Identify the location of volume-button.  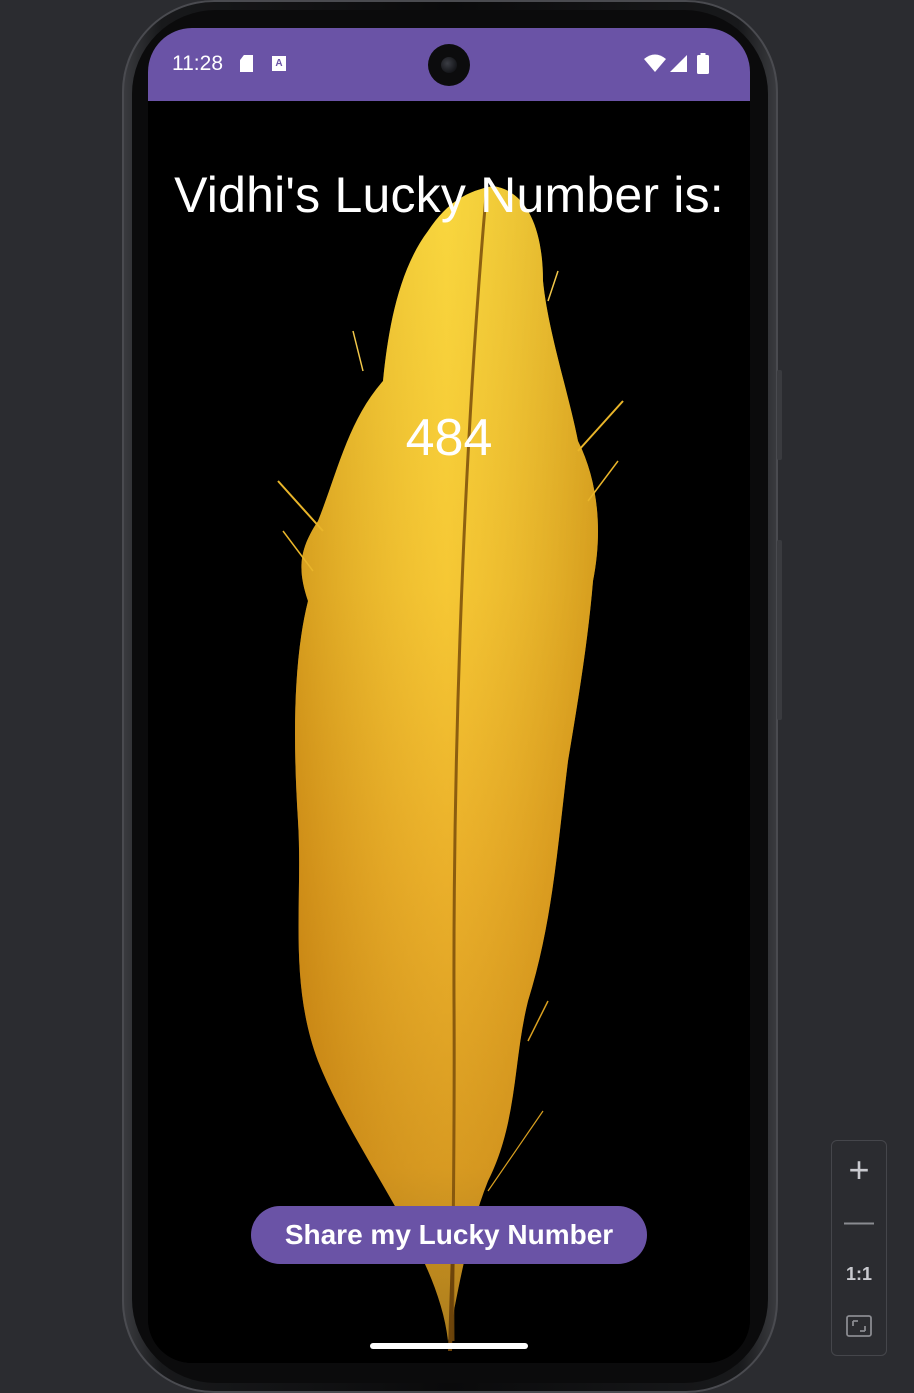
(779, 630).